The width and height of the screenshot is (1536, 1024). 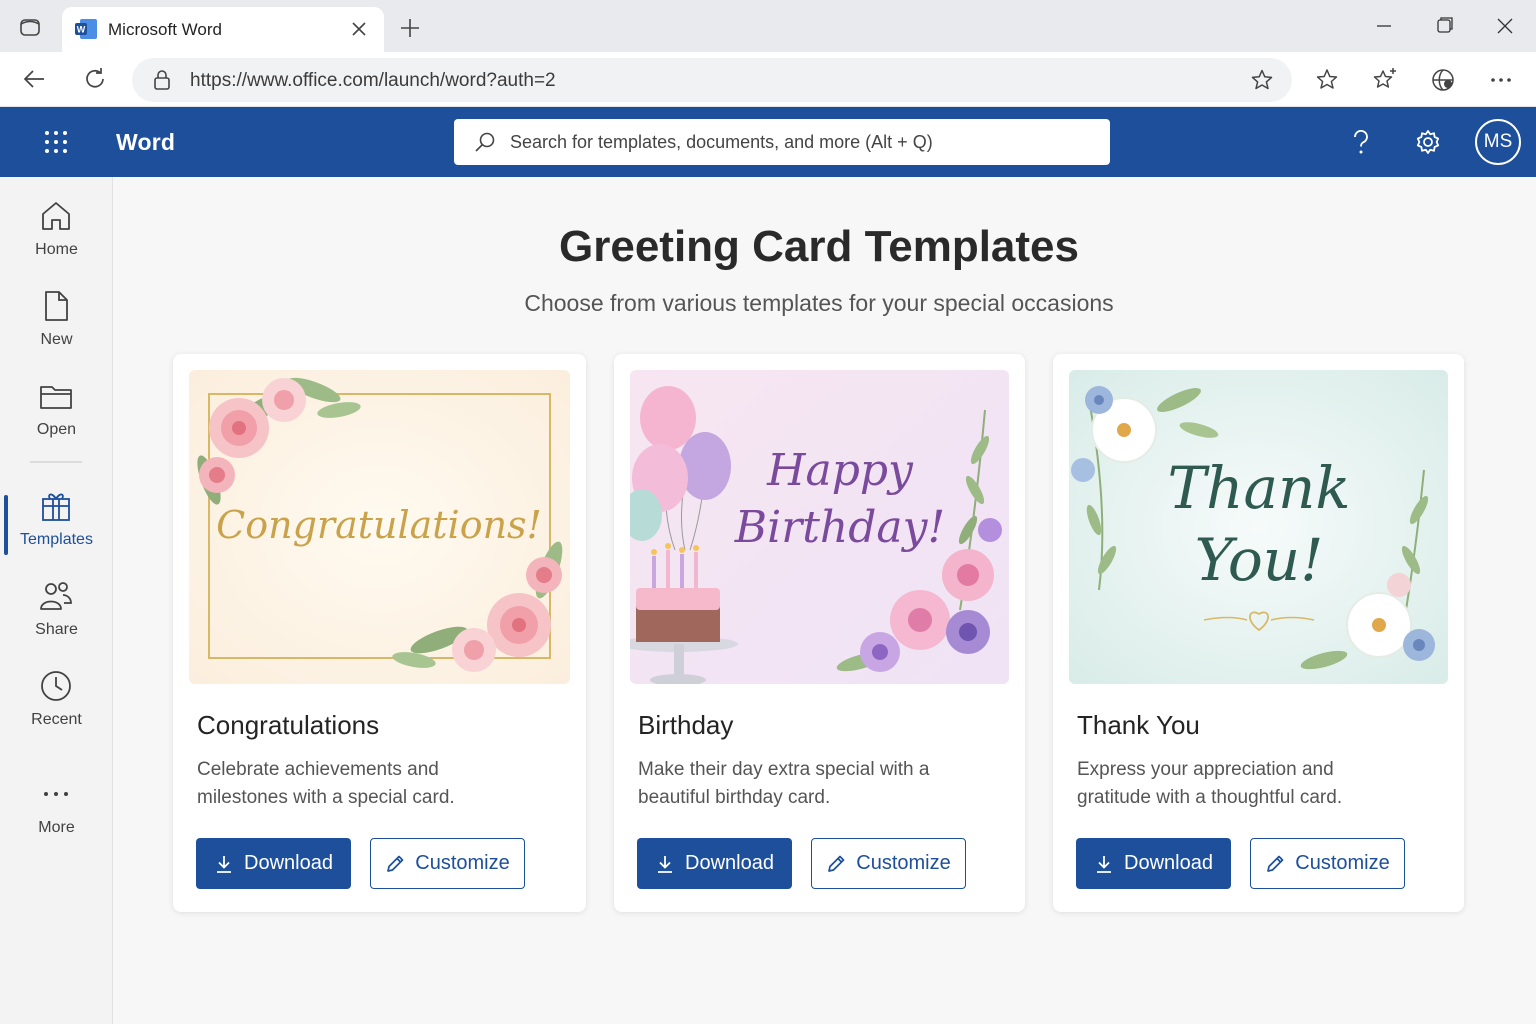 What do you see at coordinates (56, 525) in the screenshot?
I see `sidebar-item-templates: Templates` at bounding box center [56, 525].